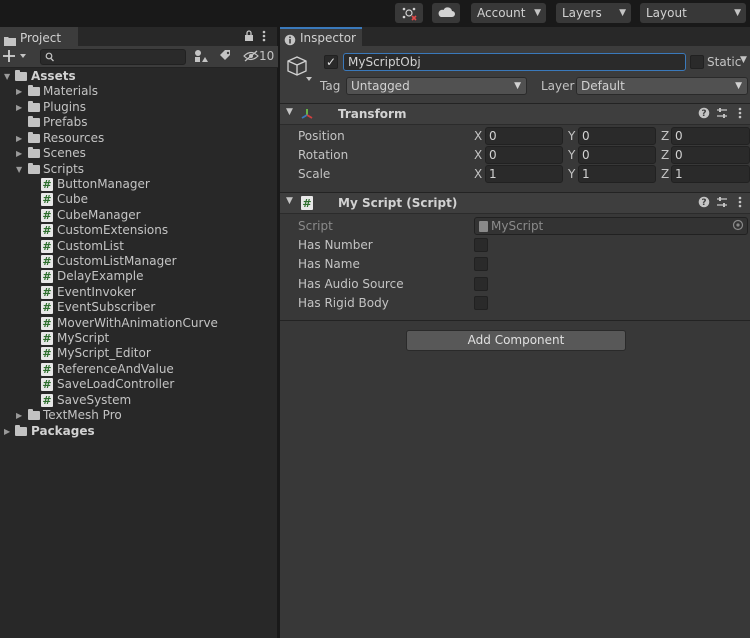  What do you see at coordinates (249, 37) in the screenshot?
I see `lock-icon` at bounding box center [249, 37].